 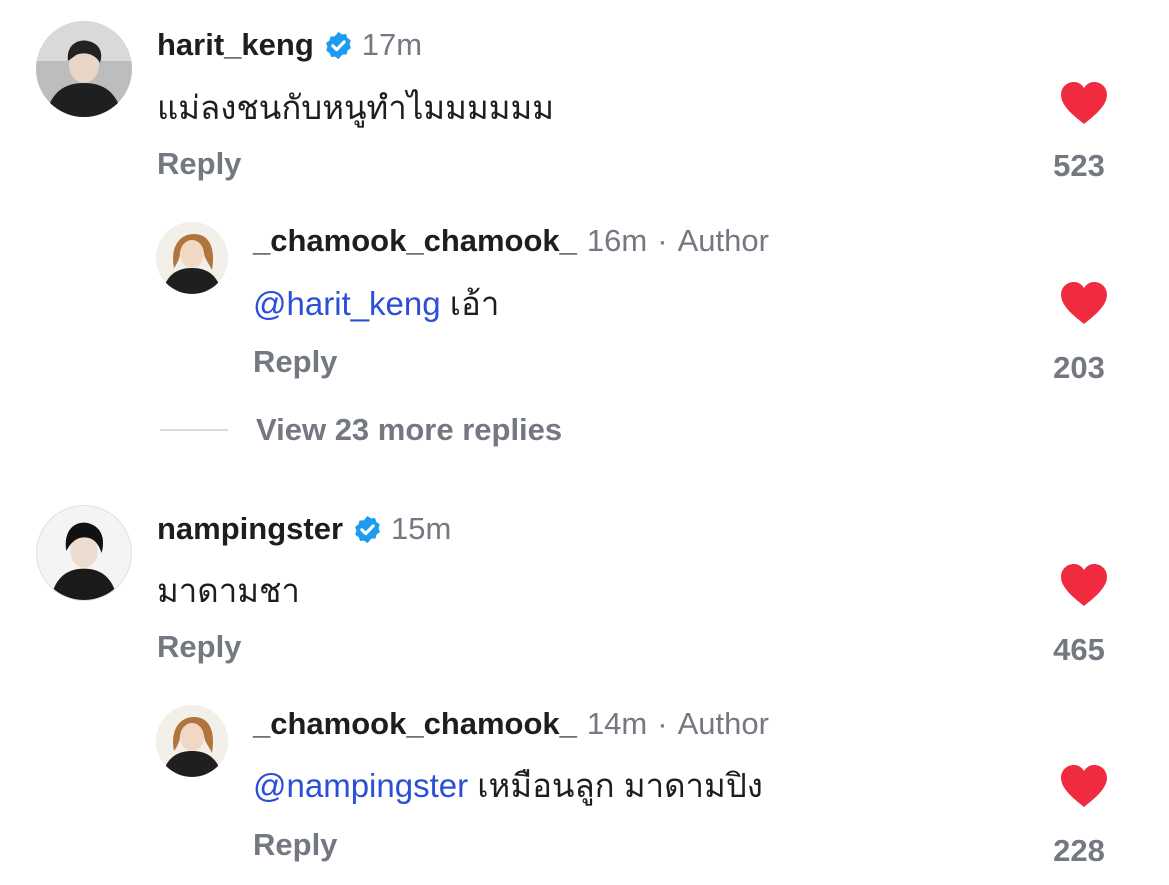 I want to click on view-more-replies-button: View 23 more replies, so click(x=409, y=430).